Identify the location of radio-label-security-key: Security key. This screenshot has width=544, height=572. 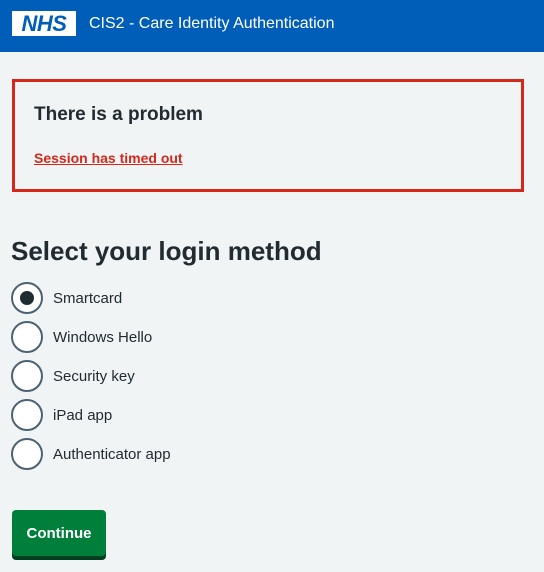
(94, 376).